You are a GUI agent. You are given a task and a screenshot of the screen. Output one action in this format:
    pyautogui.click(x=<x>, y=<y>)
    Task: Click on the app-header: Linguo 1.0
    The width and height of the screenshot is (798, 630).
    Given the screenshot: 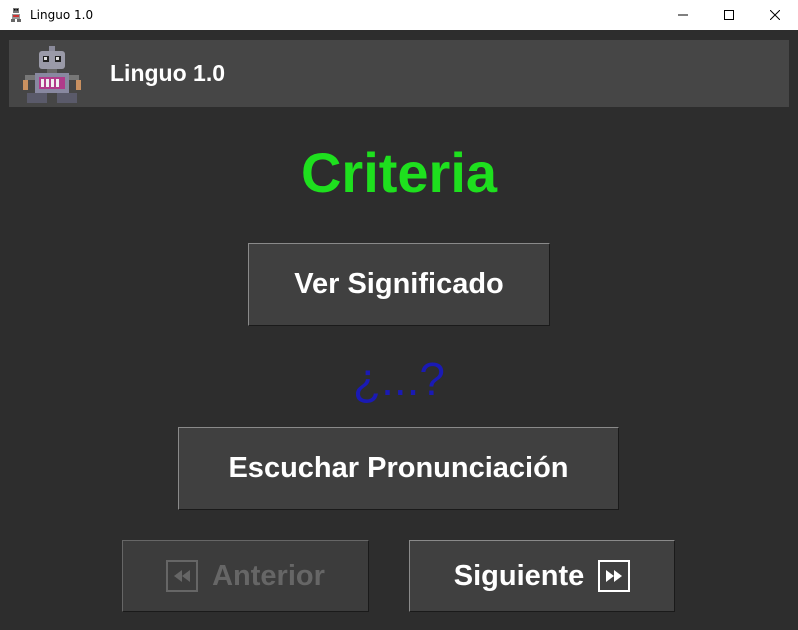 What is the action you would take?
    pyautogui.click(x=399, y=73)
    